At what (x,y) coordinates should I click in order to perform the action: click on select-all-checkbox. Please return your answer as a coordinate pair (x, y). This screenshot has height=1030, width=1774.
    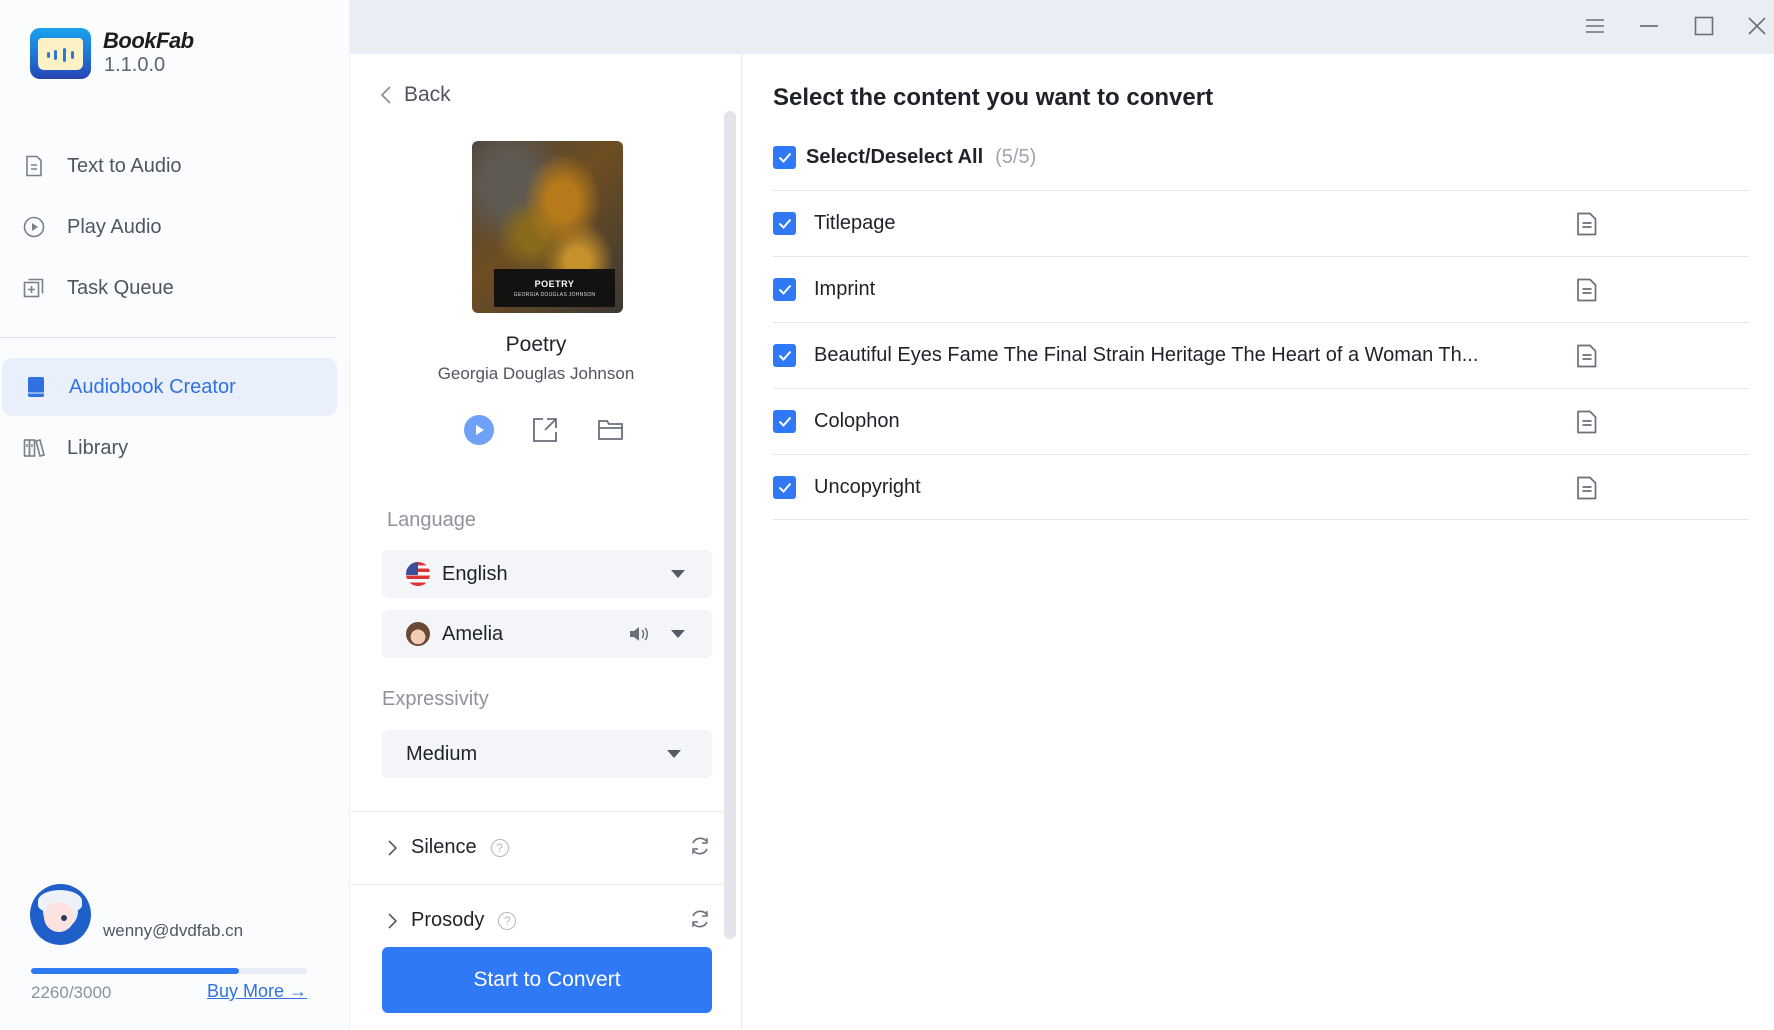
    Looking at the image, I should click on (784, 157).